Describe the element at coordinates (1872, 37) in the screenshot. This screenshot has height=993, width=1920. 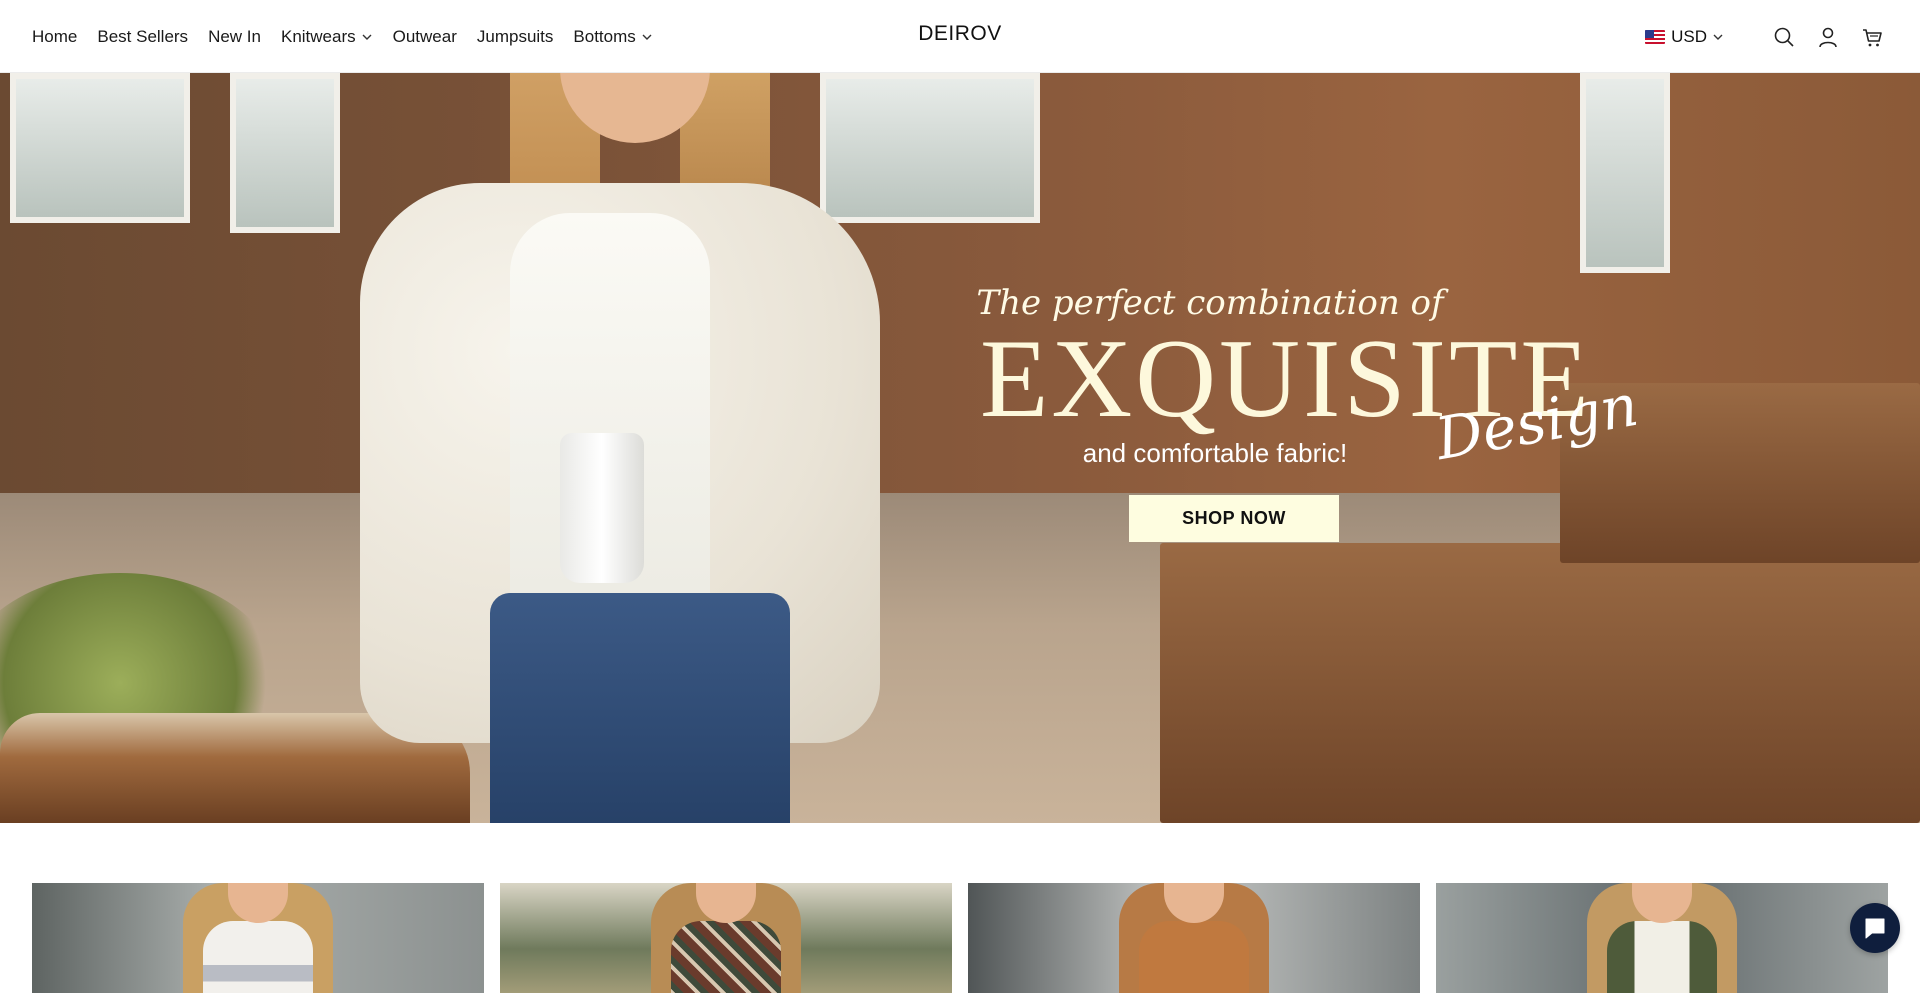
I see `cart-icon` at that location.